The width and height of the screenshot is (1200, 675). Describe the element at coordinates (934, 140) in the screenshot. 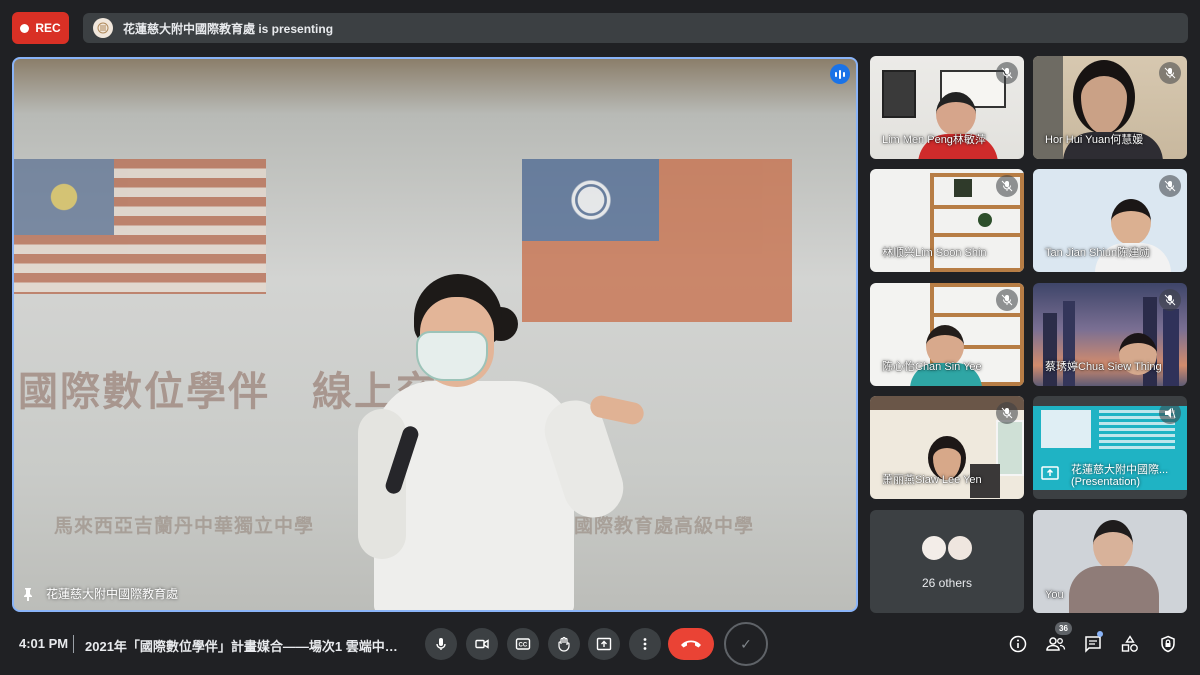

I see `participant-name: Lim Men Peng林敏萍` at that location.